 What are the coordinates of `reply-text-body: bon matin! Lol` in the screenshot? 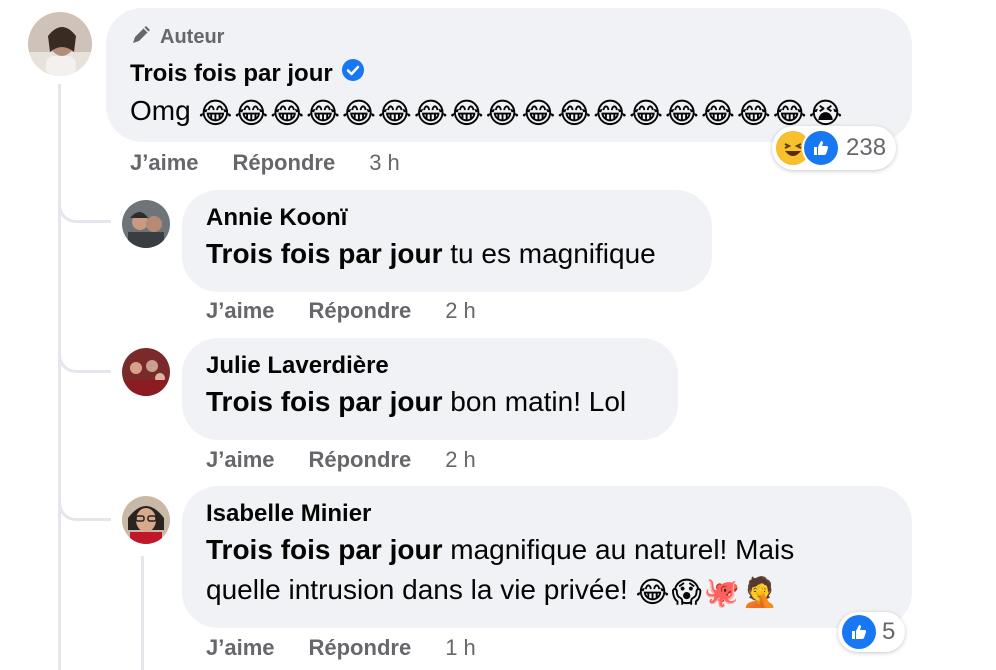 It's located at (534, 401).